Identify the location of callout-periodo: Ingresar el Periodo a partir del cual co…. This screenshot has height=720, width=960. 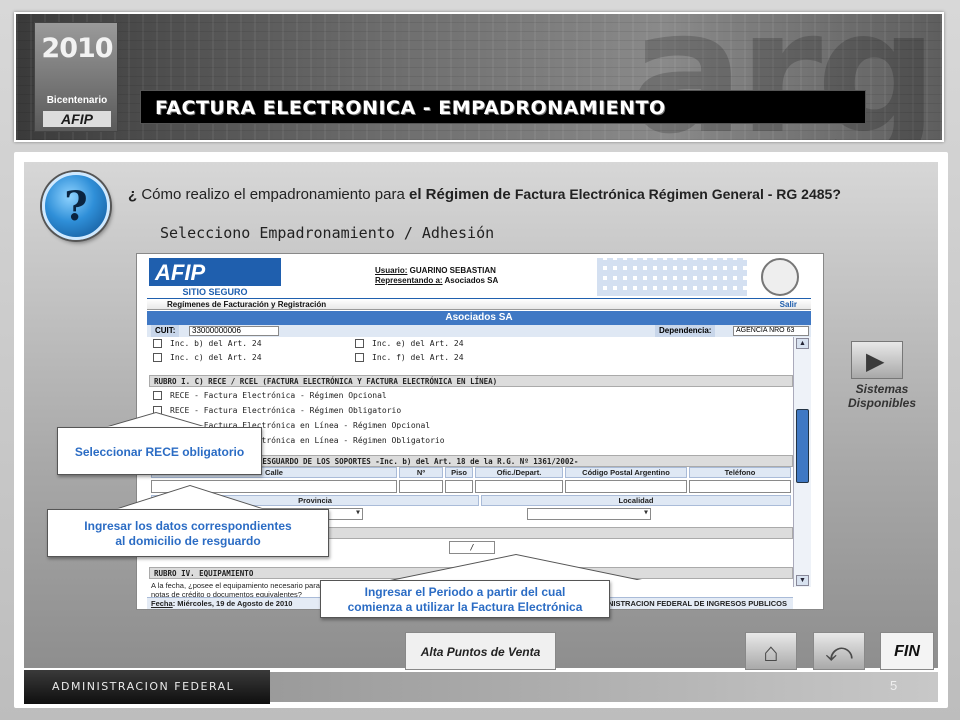
(465, 599).